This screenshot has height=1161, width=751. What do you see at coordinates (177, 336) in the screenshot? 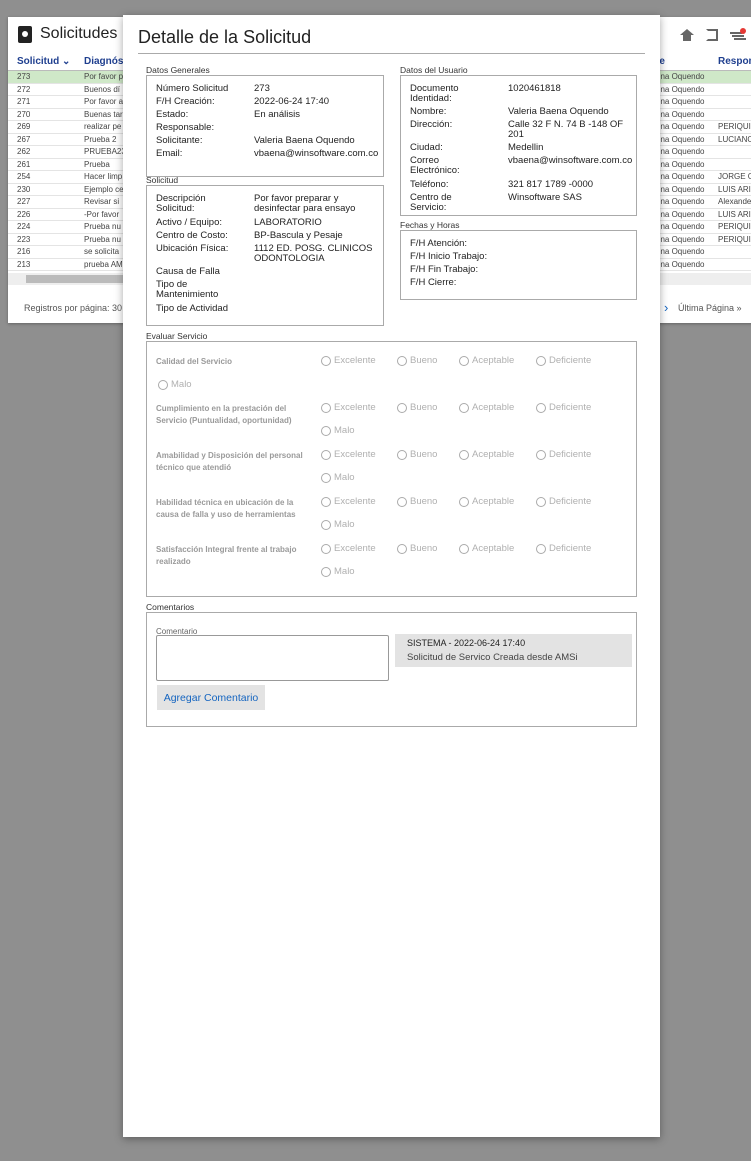
I see `evaluar-label: Evaluar Servicio` at bounding box center [177, 336].